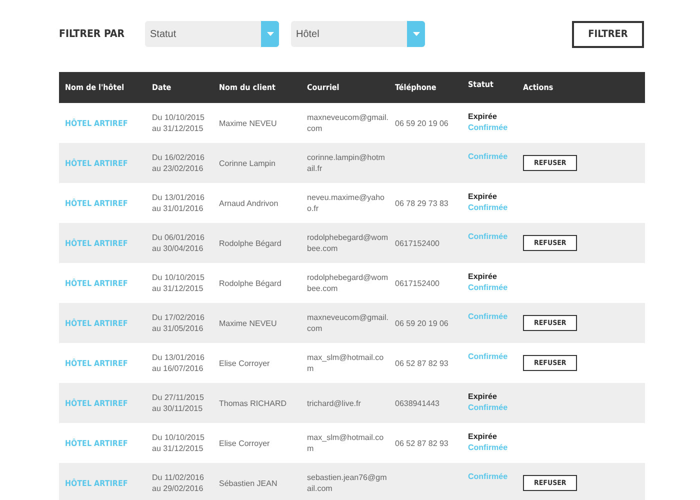 This screenshot has height=500, width=700. What do you see at coordinates (178, 403) in the screenshot?
I see `date-cell-text: Du 27/11/2015 au 30/11/2015` at bounding box center [178, 403].